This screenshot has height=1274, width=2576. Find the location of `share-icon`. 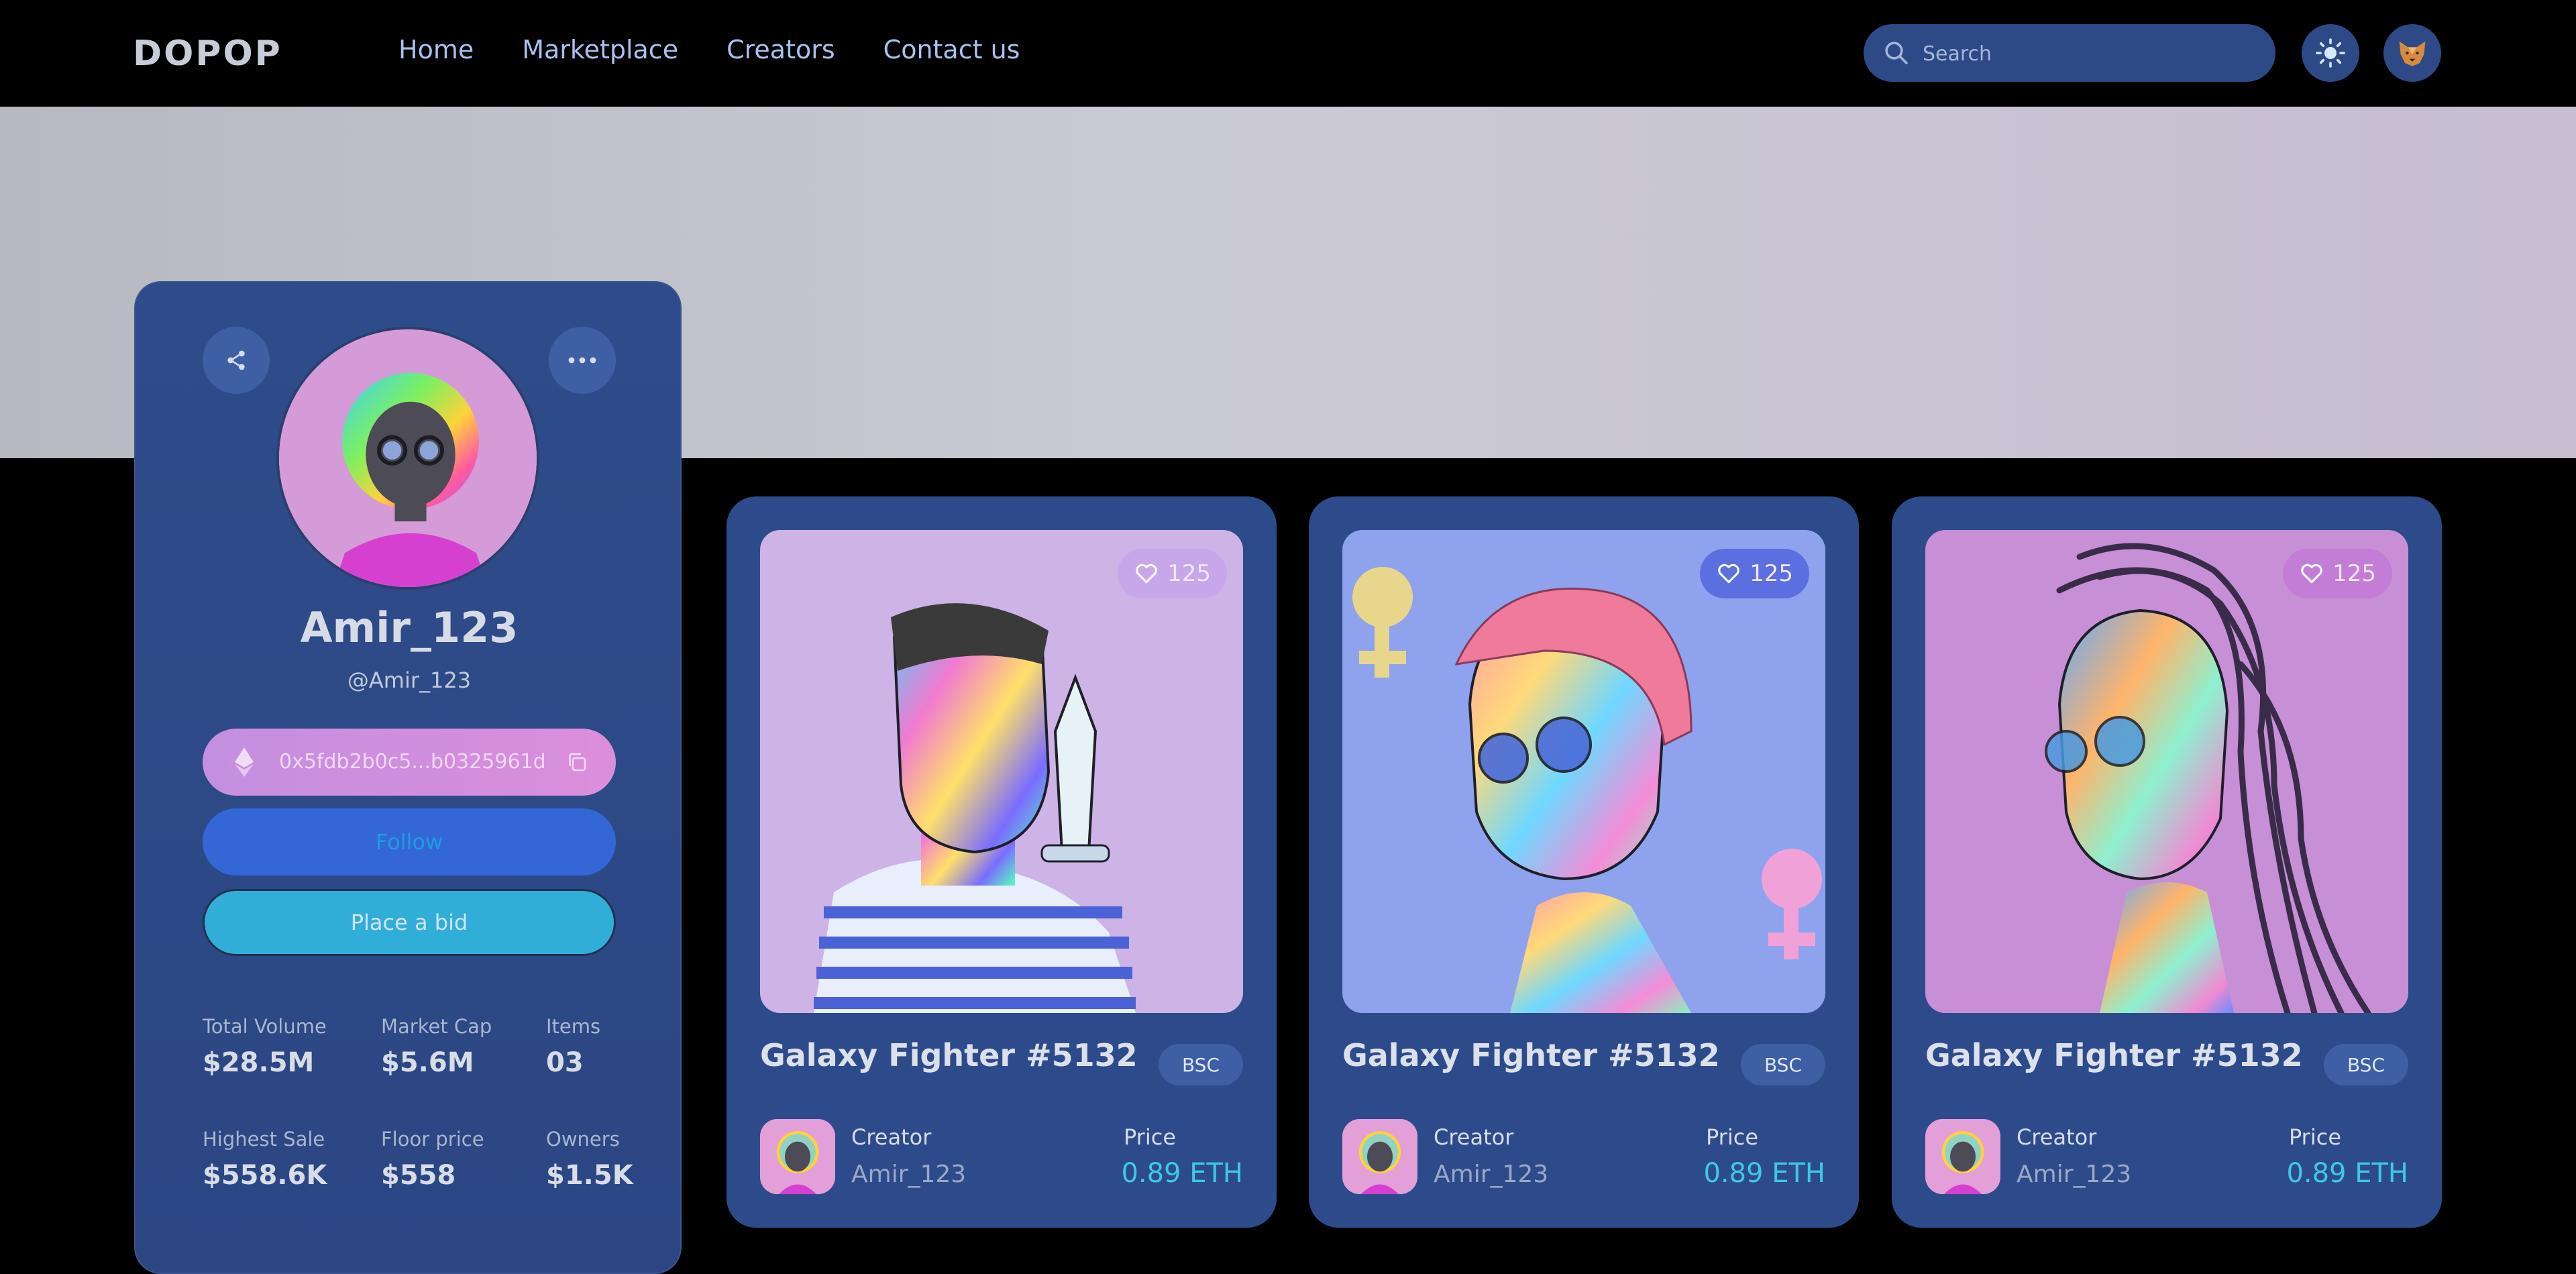

share-icon is located at coordinates (236, 360).